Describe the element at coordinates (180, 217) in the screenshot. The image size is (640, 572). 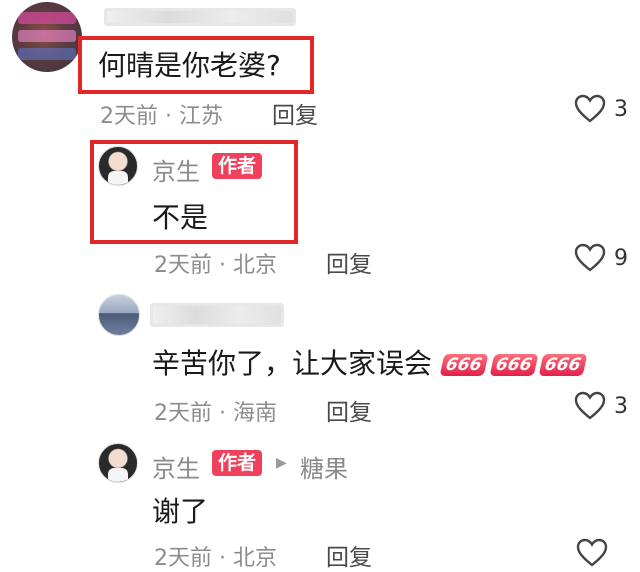
I see `comment-text: 不是` at that location.